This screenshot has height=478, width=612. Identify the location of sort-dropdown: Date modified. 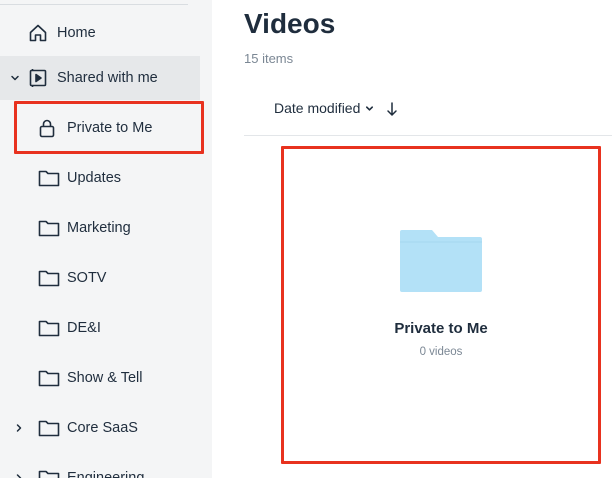
(324, 108).